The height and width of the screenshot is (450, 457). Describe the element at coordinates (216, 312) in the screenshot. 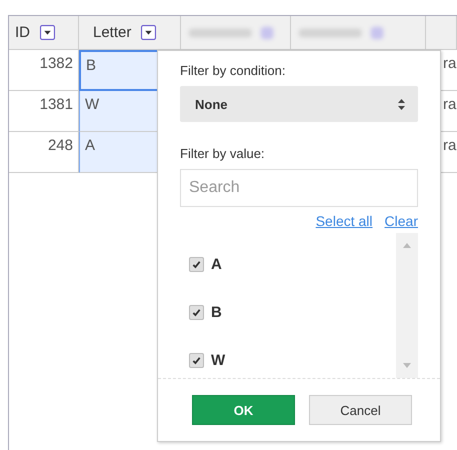

I see `value-label: B` at that location.